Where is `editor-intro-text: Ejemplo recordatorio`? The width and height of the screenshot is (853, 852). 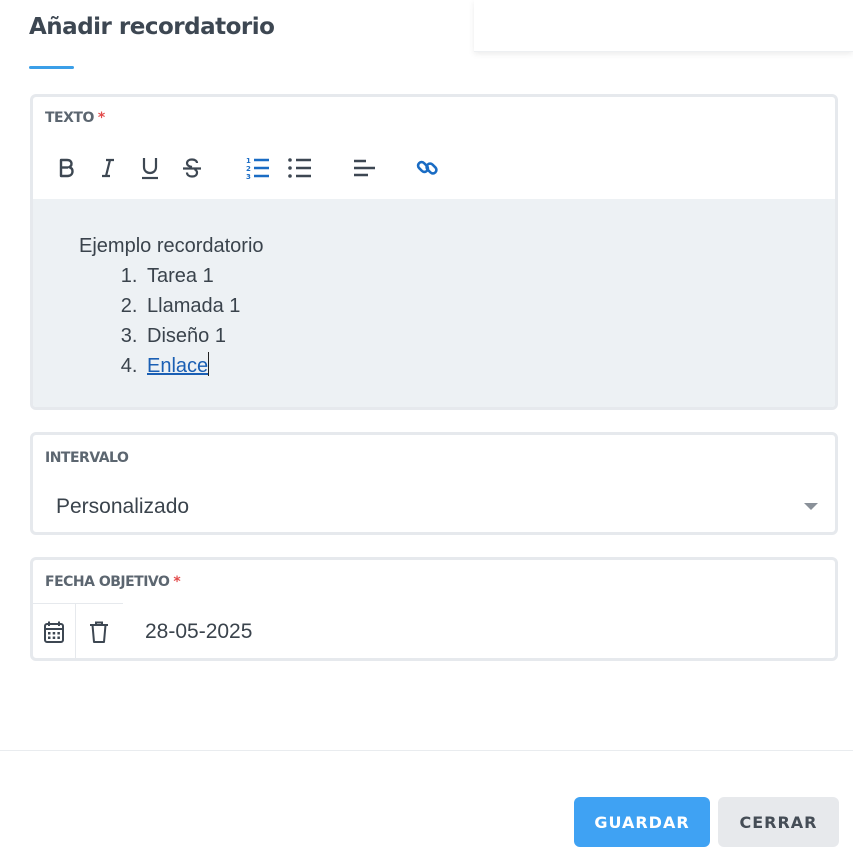
editor-intro-text: Ejemplo recordatorio is located at coordinates (171, 246).